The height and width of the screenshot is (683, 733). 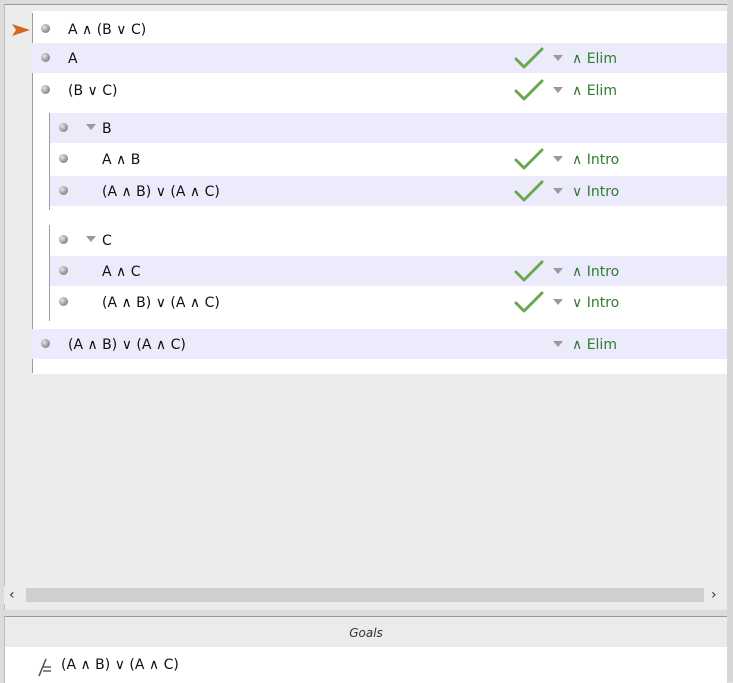 I want to click on scroll-right-icon: ›, so click(x=714, y=595).